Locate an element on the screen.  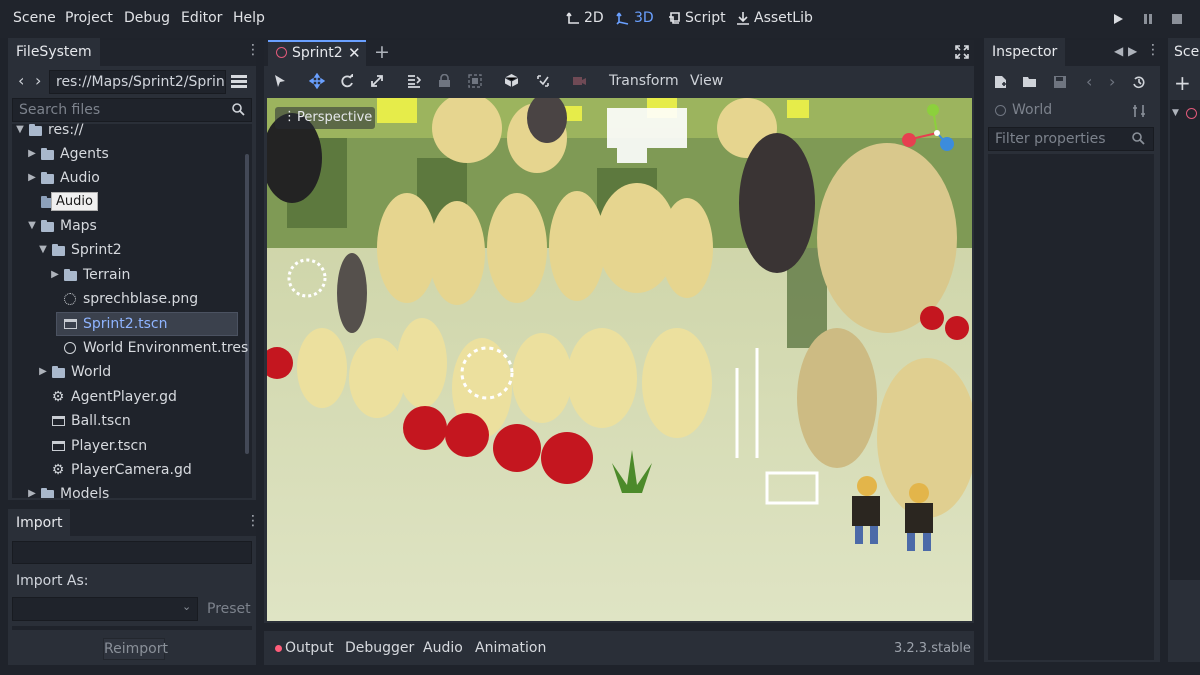
mode-assetlib-button: AssetLib is located at coordinates (774, 18).